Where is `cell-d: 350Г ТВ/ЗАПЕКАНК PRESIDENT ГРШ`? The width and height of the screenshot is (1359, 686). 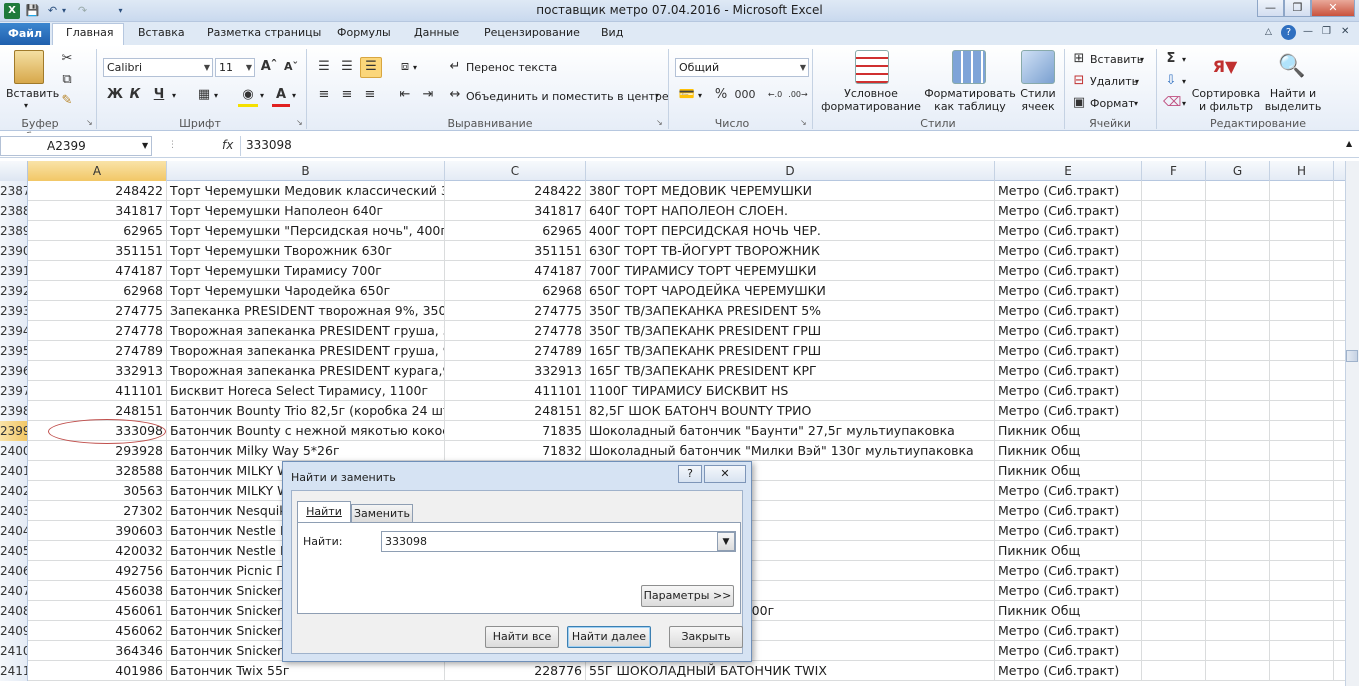 cell-d: 350Г ТВ/ЗАПЕКАНК PRESIDENT ГРШ is located at coordinates (790, 331).